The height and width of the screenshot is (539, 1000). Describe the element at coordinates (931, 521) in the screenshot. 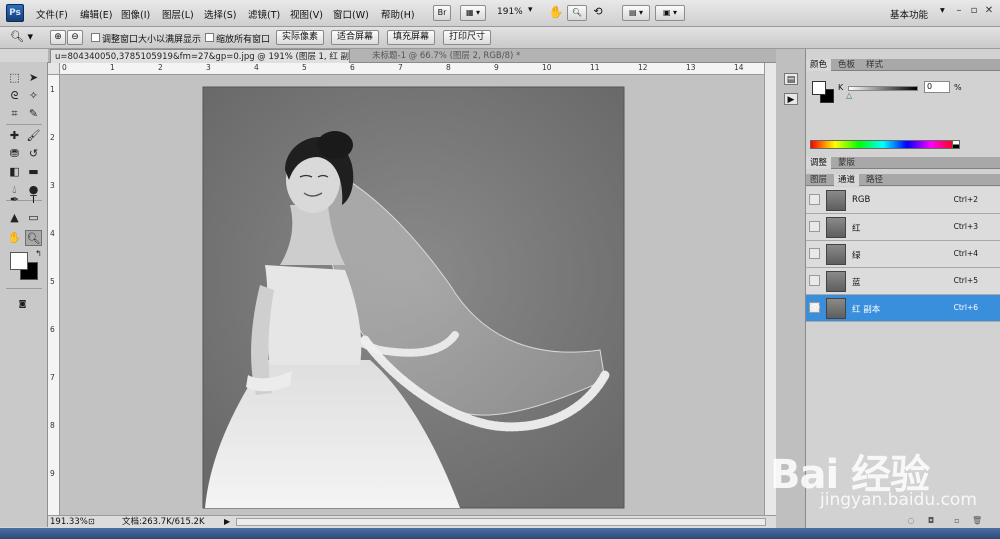

I see `save-selection-icon: ◘` at that location.